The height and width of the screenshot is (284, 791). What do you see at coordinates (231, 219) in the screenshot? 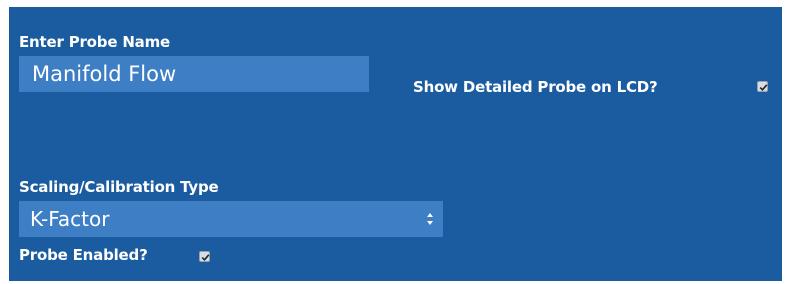
I see `scaling-type-select: K-Factor` at bounding box center [231, 219].